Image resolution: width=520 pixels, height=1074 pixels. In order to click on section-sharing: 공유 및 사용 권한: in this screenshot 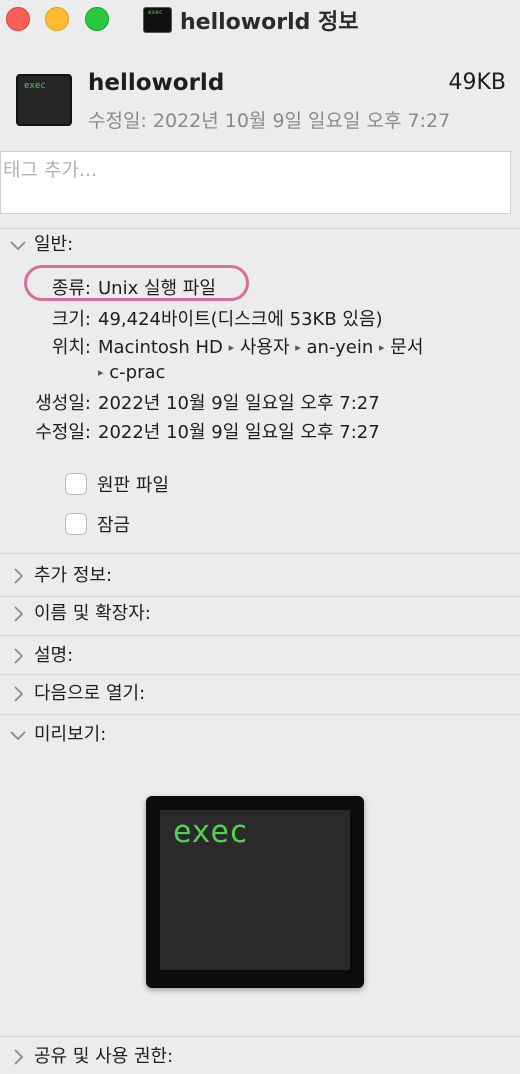, I will do `click(260, 1057)`.